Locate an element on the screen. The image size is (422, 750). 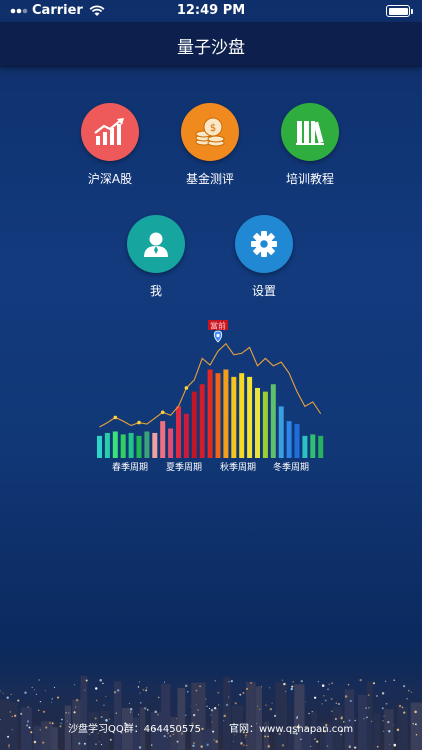
status-time: 12:49 PM is located at coordinates (211, 10).